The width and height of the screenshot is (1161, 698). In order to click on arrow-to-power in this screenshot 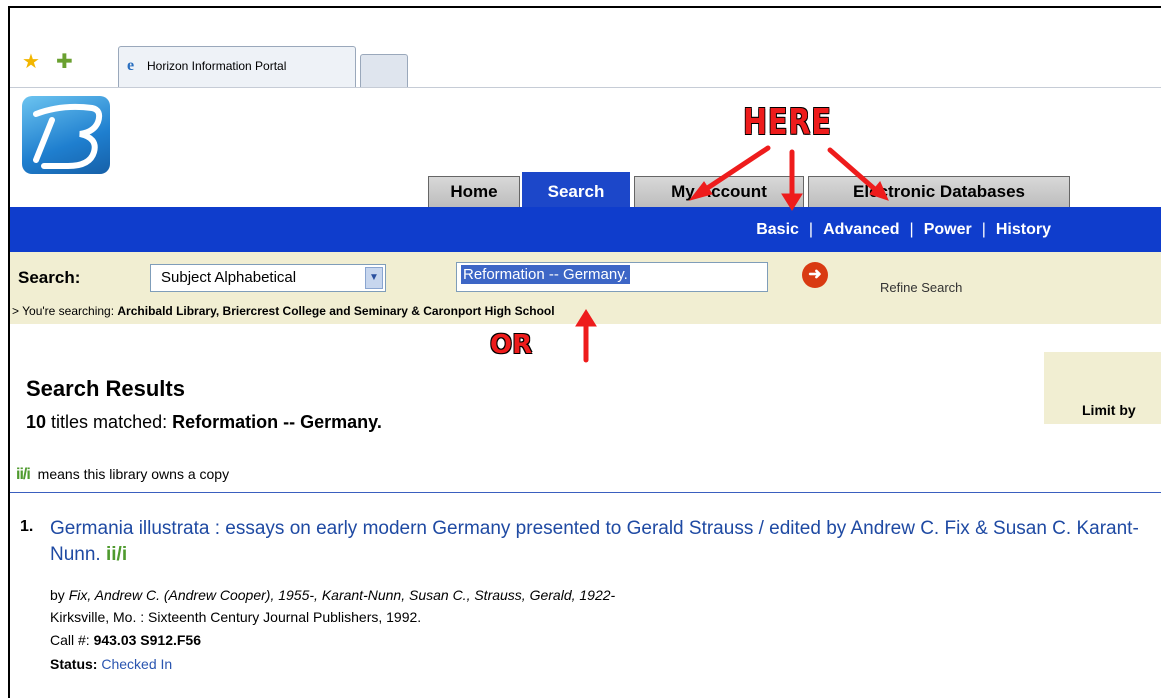, I will do `click(854, 171)`.